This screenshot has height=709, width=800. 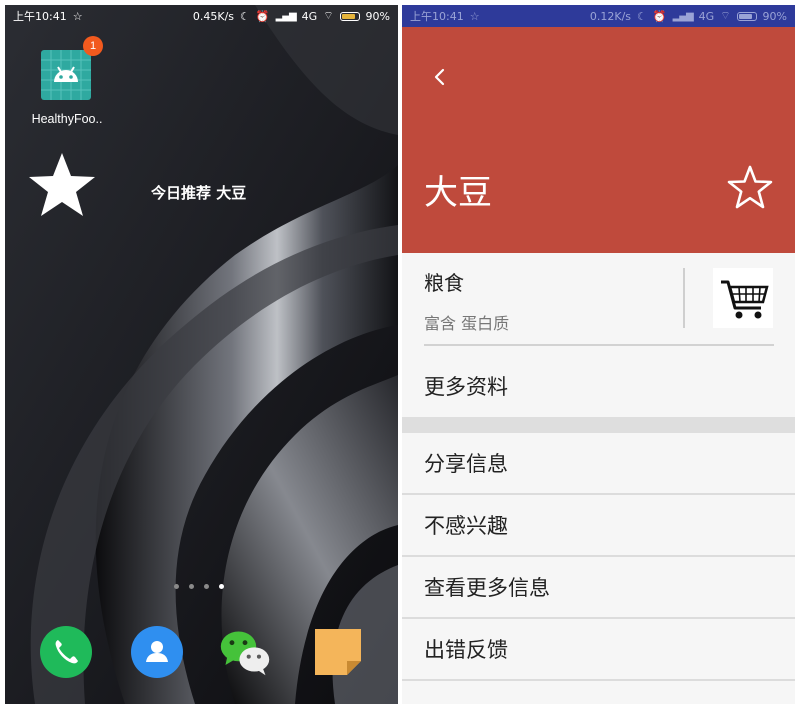 What do you see at coordinates (467, 323) in the screenshot?
I see `category-description: 富含 蛋白质` at bounding box center [467, 323].